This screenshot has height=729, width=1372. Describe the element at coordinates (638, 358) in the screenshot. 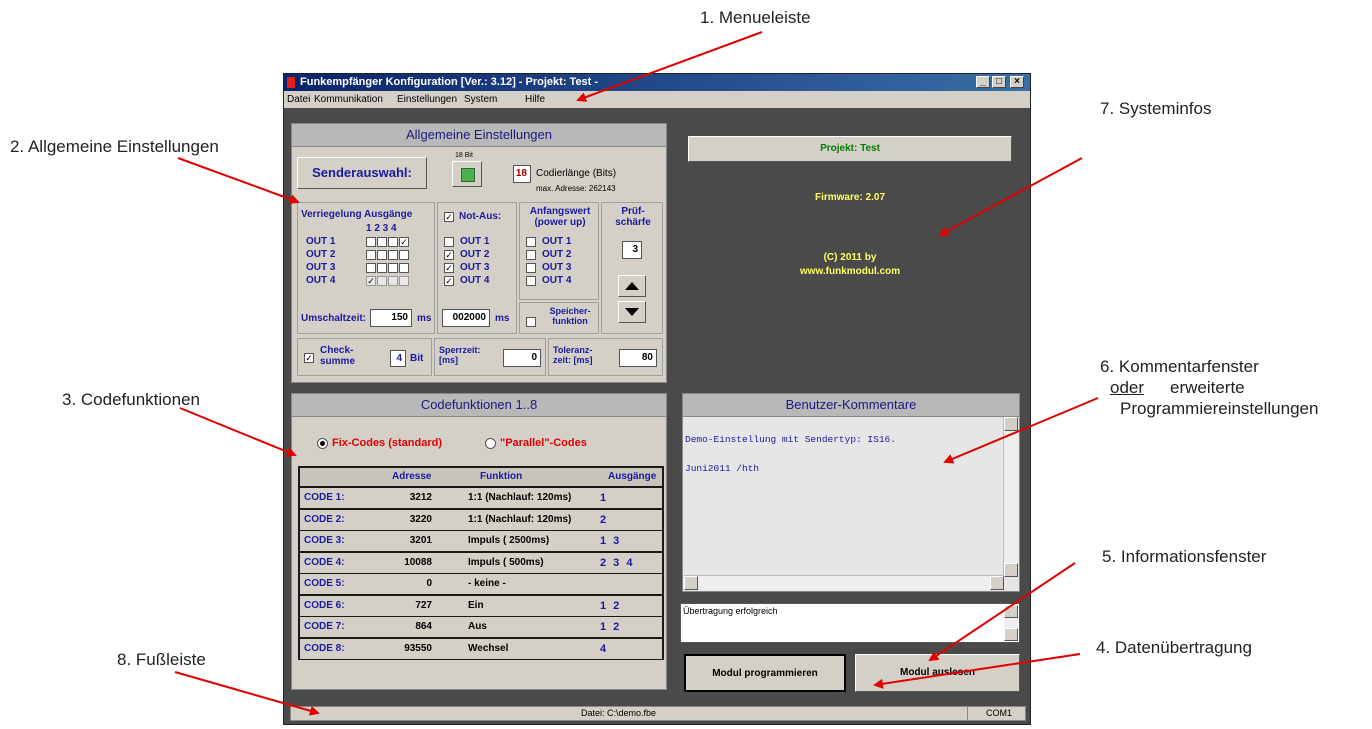

I see `toleranz-input: 80` at that location.